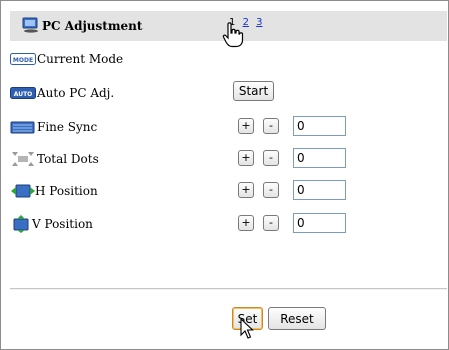 The width and height of the screenshot is (449, 350). What do you see at coordinates (246, 223) in the screenshot?
I see `v-position-plus-button: +` at bounding box center [246, 223].